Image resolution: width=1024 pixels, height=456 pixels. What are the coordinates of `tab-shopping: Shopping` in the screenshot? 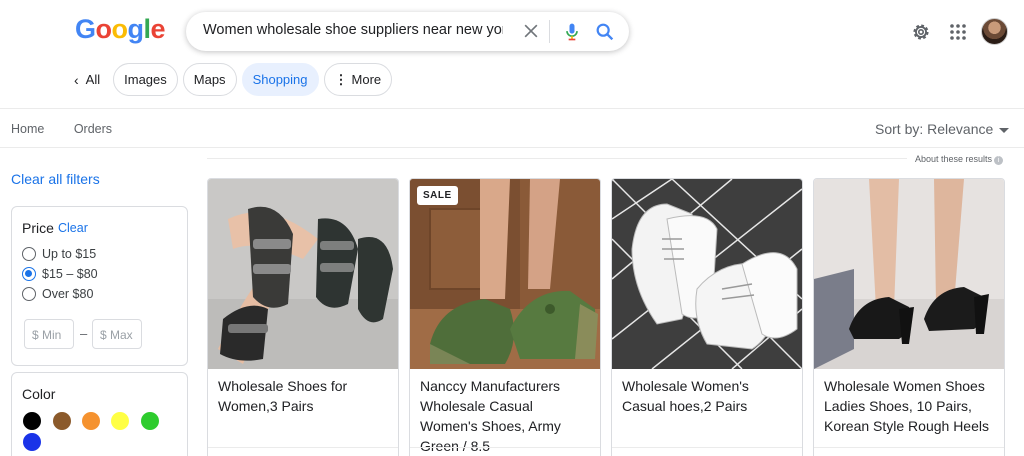 It's located at (280, 79).